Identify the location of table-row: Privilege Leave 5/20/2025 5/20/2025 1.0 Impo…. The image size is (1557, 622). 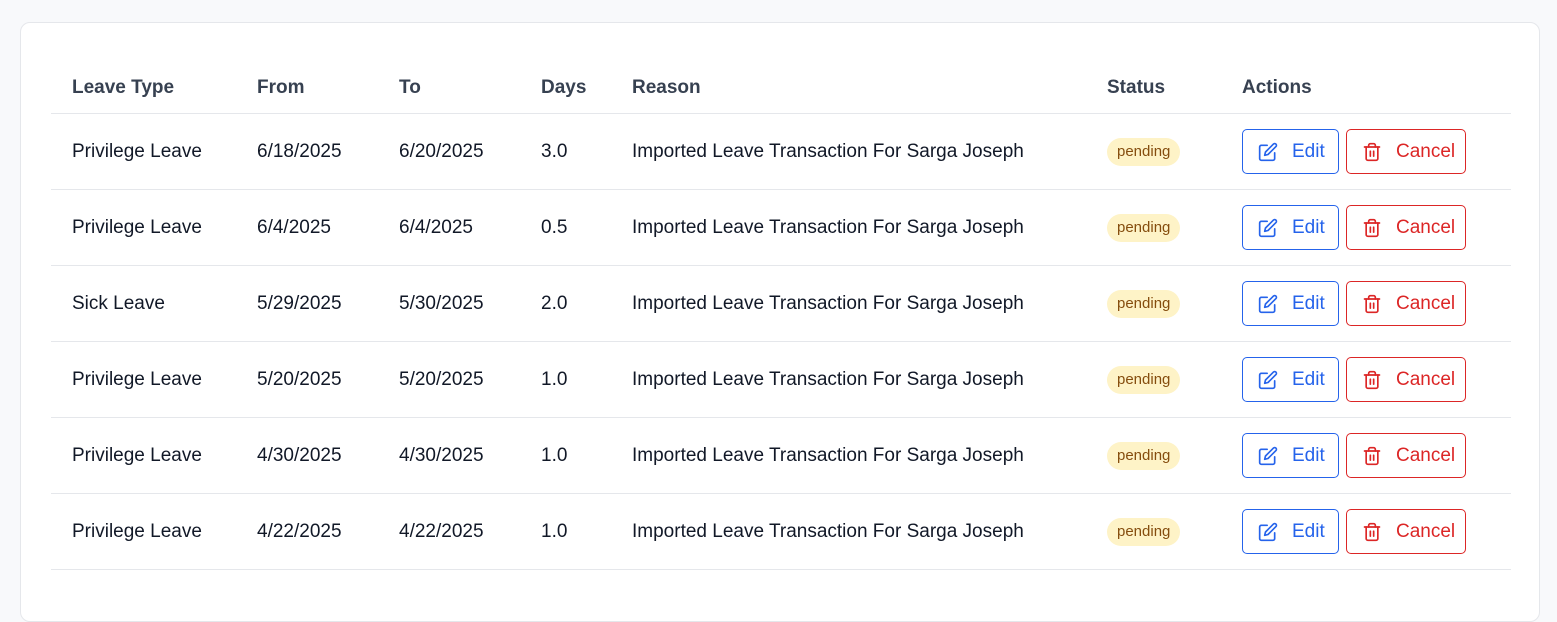
(781, 379).